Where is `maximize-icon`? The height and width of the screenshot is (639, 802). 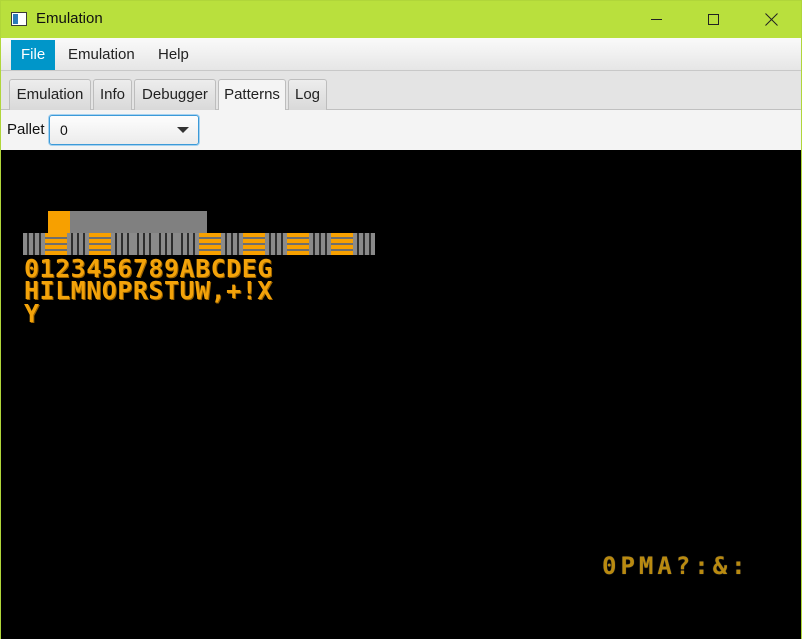
maximize-icon is located at coordinates (713, 19).